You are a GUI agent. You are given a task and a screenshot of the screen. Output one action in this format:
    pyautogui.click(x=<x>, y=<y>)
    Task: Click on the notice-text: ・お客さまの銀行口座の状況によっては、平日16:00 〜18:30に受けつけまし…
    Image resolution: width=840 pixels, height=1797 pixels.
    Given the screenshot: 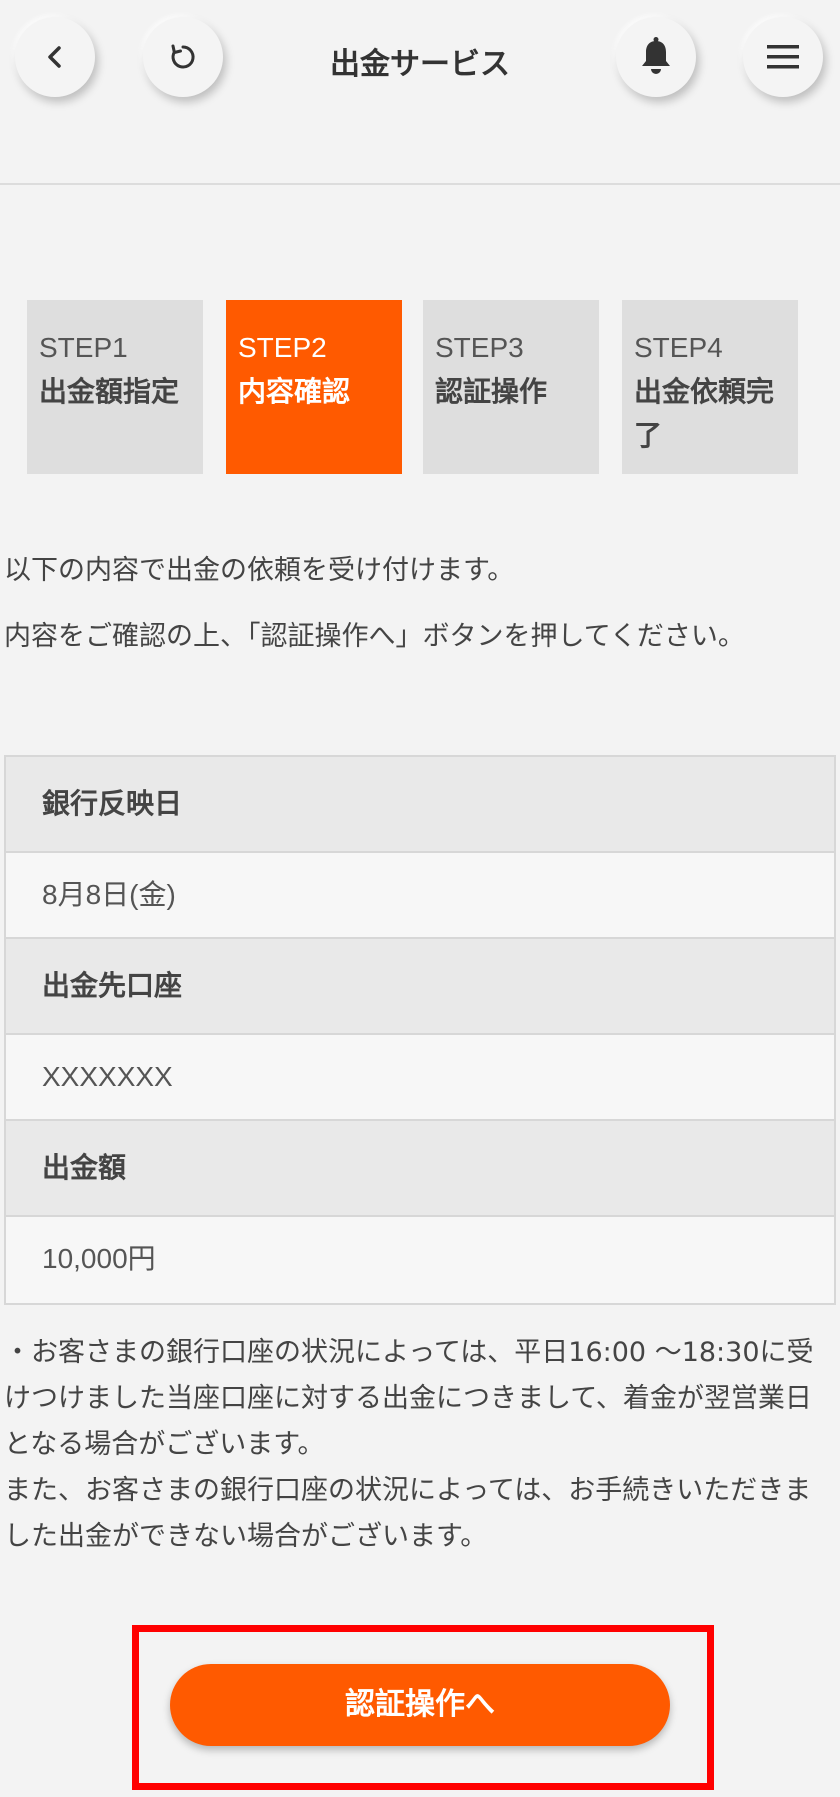 What is the action you would take?
    pyautogui.click(x=420, y=1445)
    